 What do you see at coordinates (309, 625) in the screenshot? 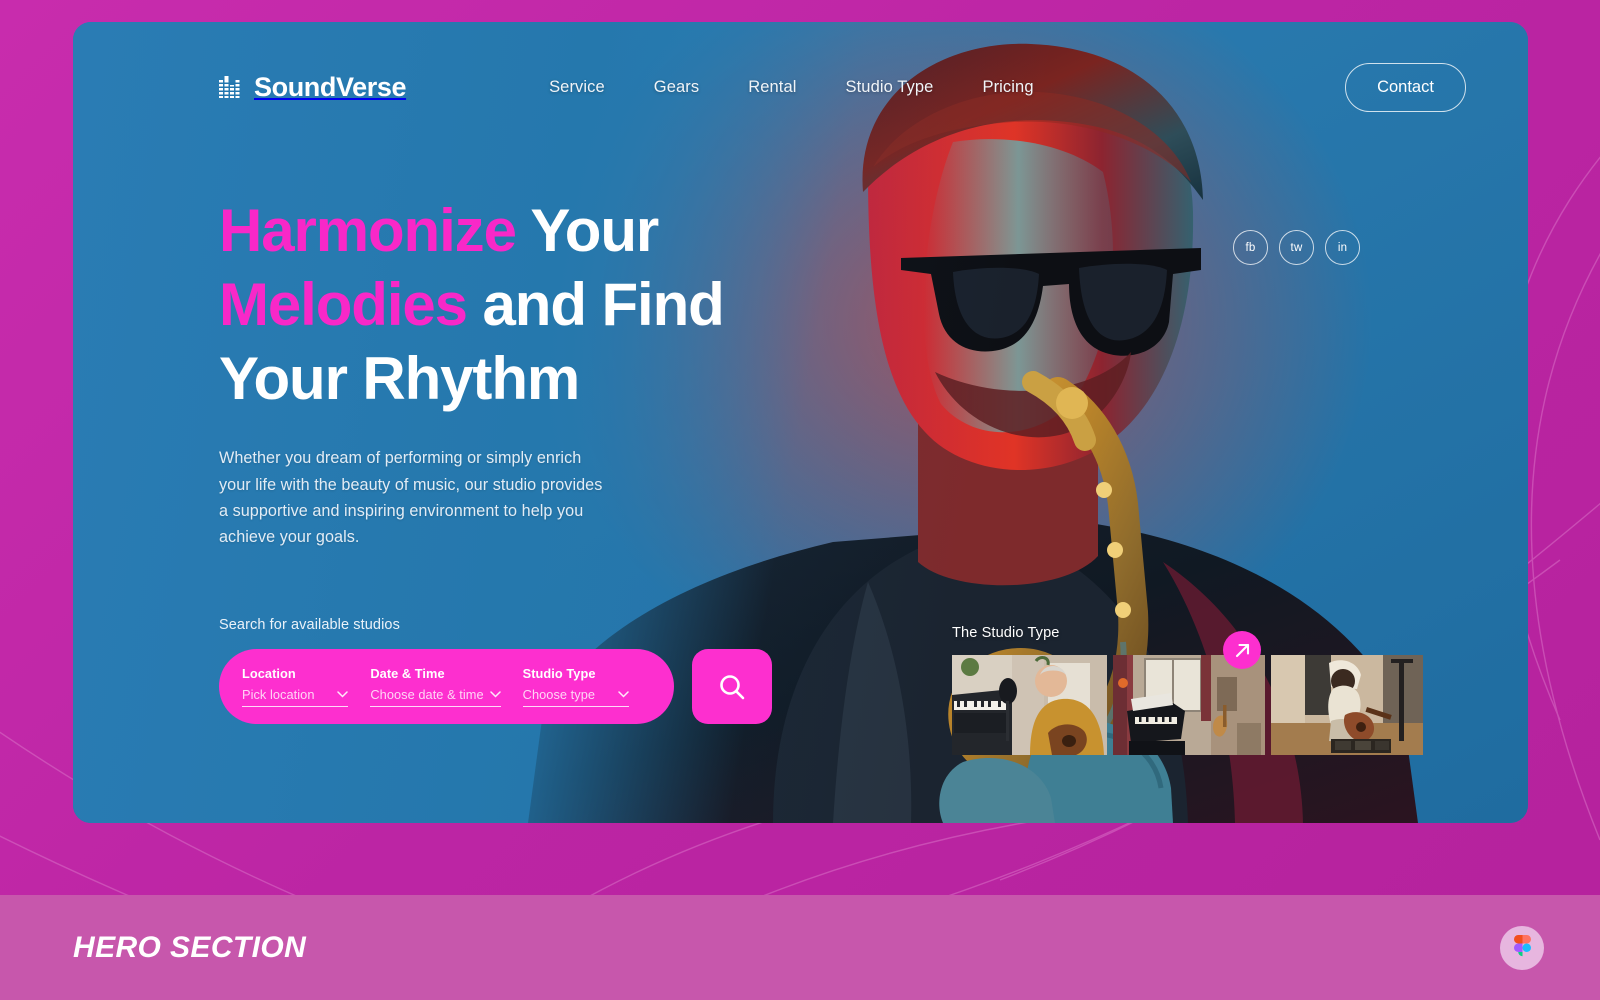
I see `search-heading: Search for available studios` at bounding box center [309, 625].